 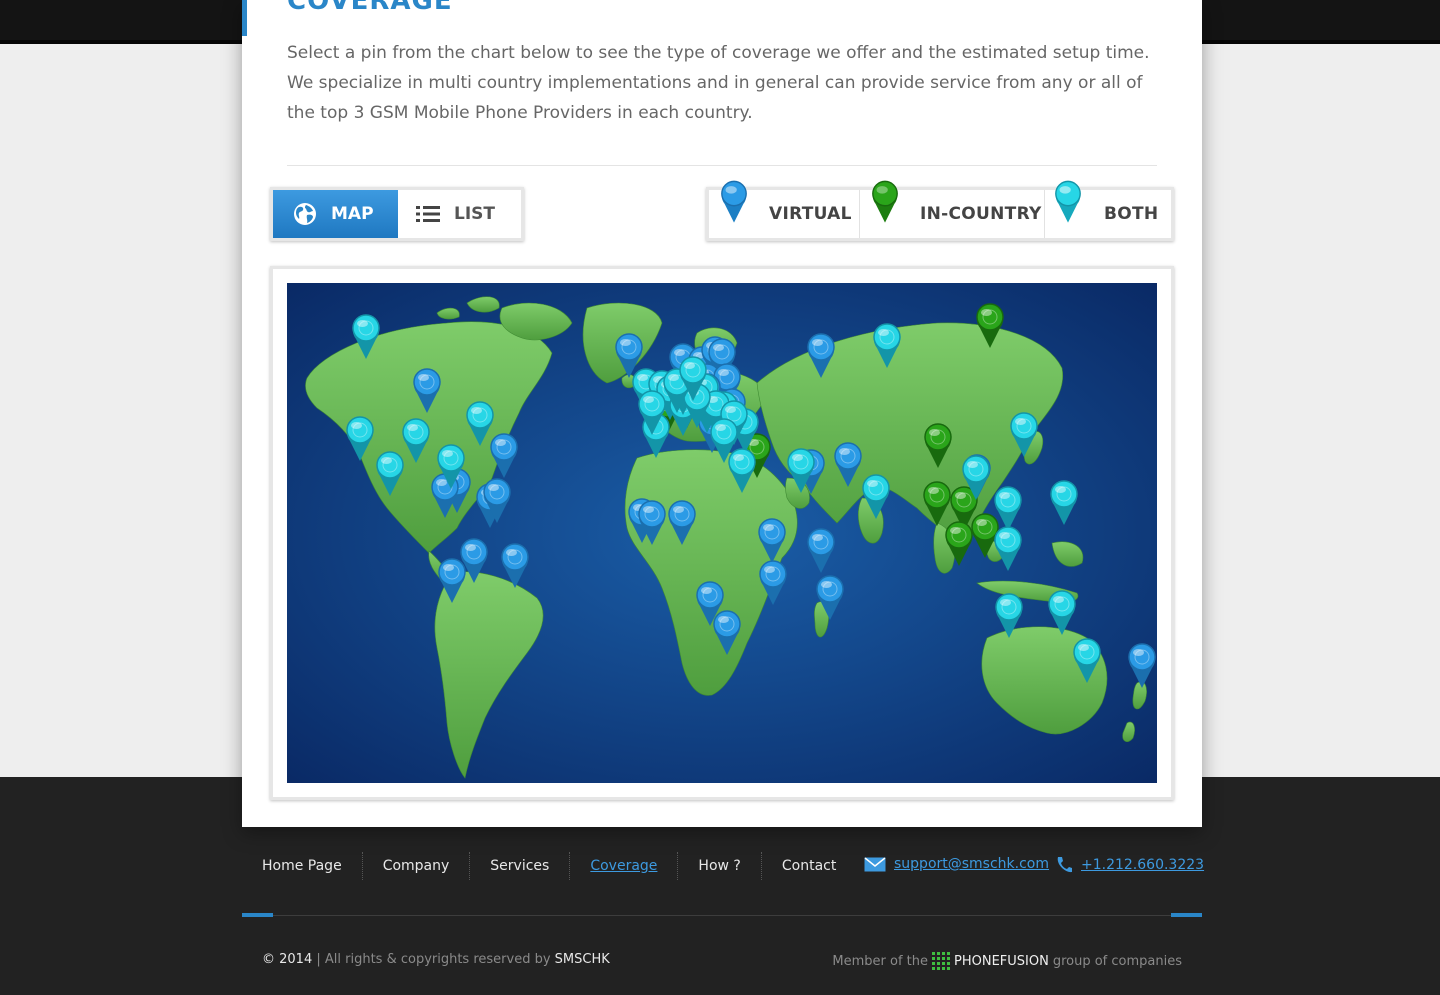 I want to click on nav-how: How ?, so click(x=720, y=866).